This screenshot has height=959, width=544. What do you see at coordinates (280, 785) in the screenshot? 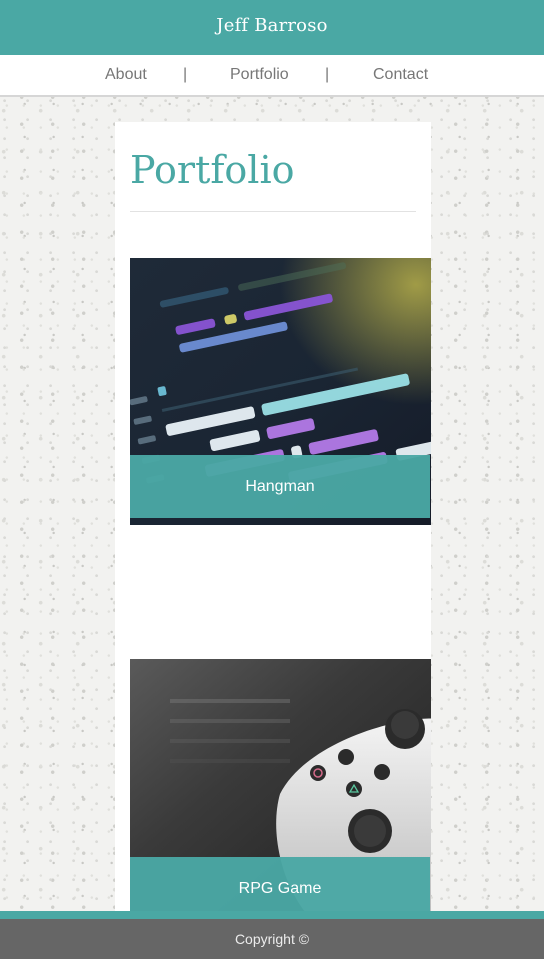
I see `project-card-rpg-game: RPG Game` at bounding box center [280, 785].